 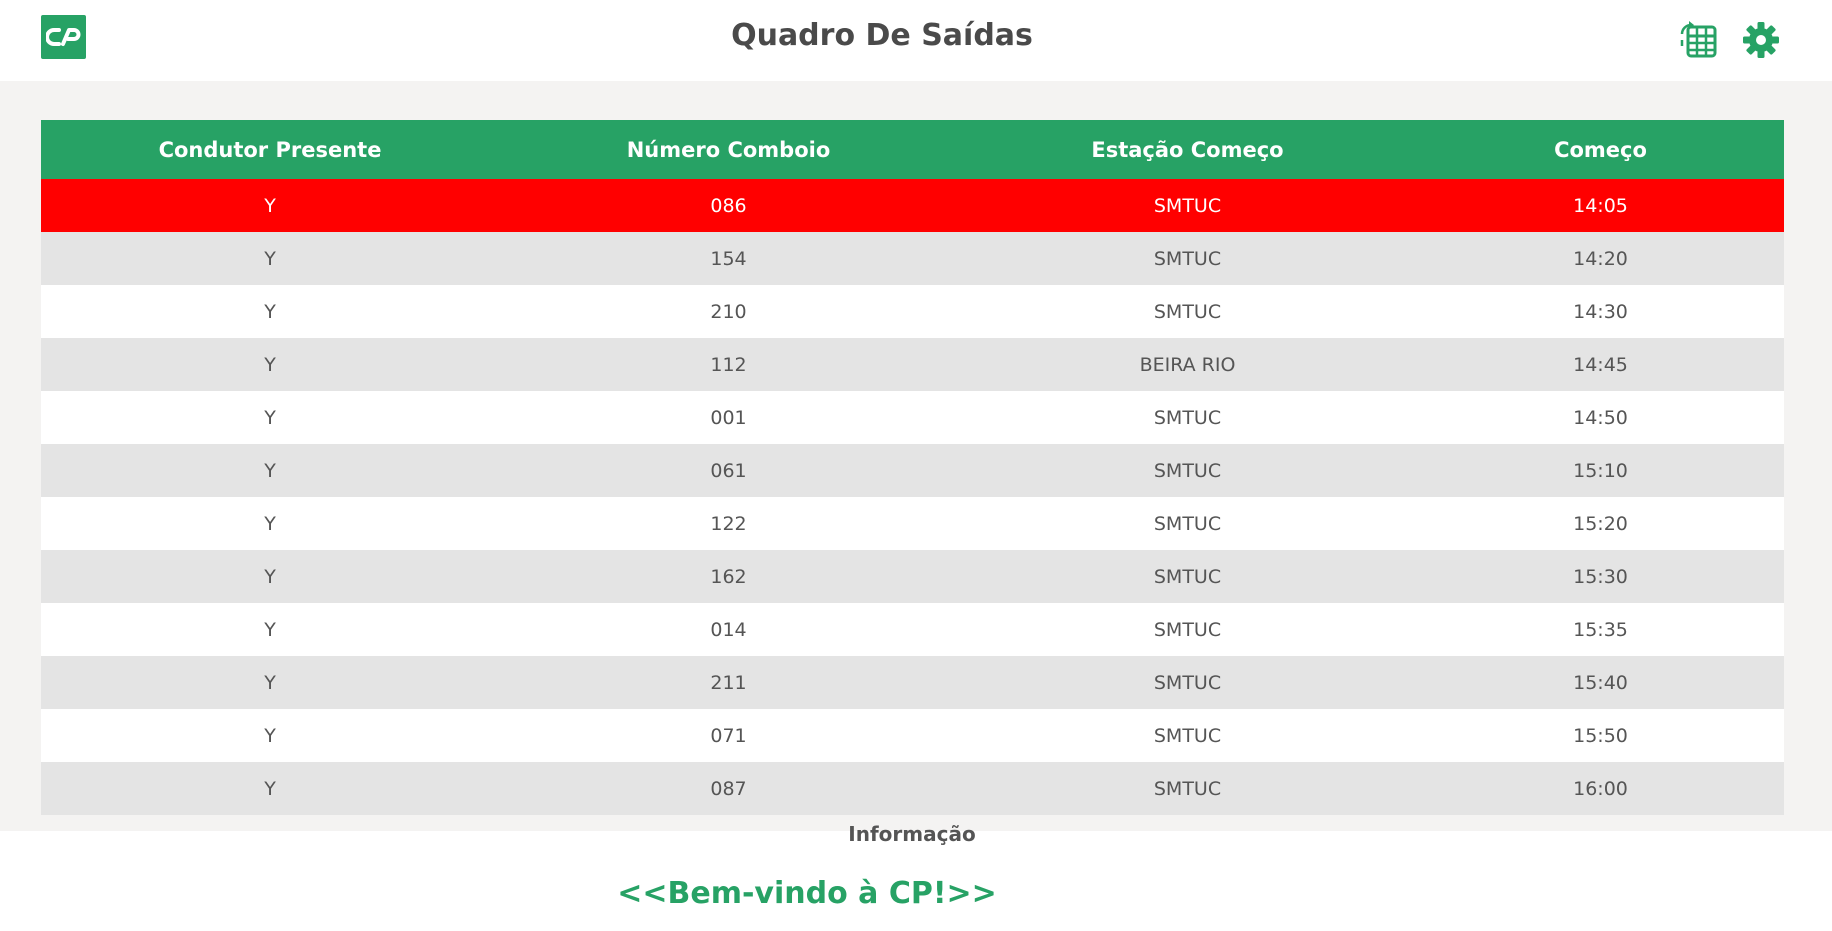 What do you see at coordinates (912, 311) in the screenshot?
I see `table-row: Y 210 SMTUC 14:30` at bounding box center [912, 311].